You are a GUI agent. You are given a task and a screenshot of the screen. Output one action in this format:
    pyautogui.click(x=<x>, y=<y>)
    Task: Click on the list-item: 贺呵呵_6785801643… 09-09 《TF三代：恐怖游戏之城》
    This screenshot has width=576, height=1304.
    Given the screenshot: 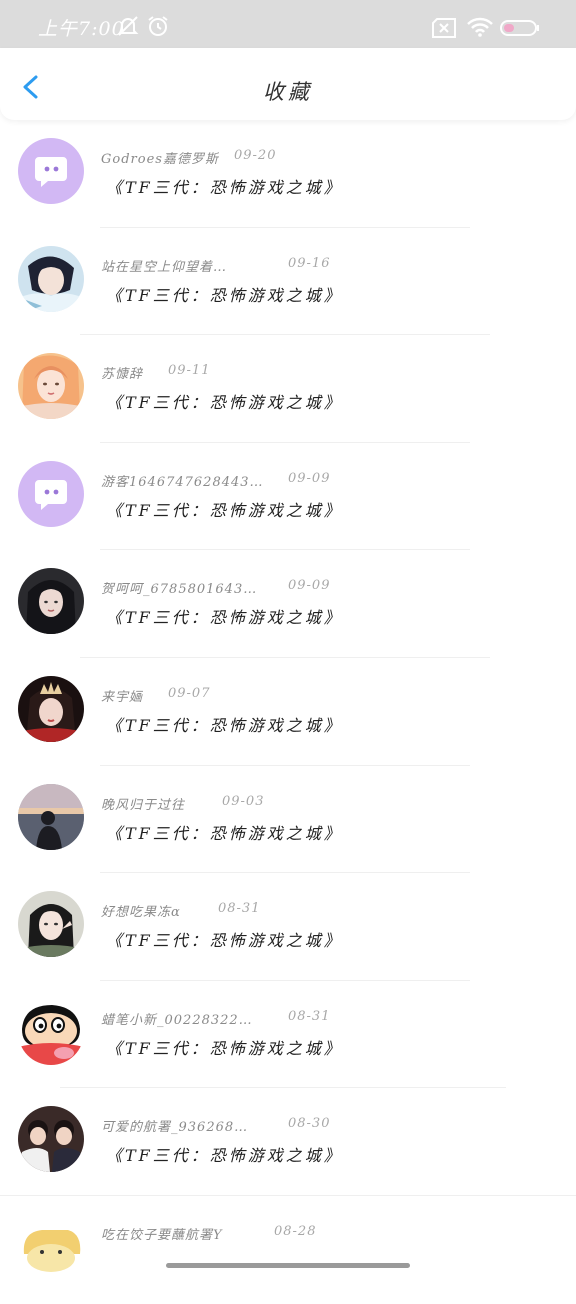 What is the action you would take?
    pyautogui.click(x=288, y=604)
    